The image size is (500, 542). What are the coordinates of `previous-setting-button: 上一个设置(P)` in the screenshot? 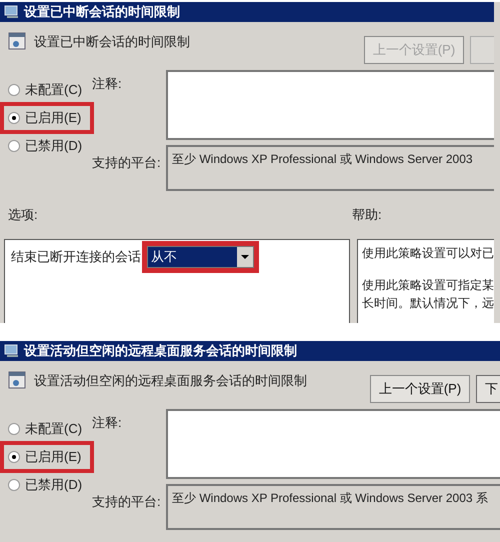 It's located at (420, 388).